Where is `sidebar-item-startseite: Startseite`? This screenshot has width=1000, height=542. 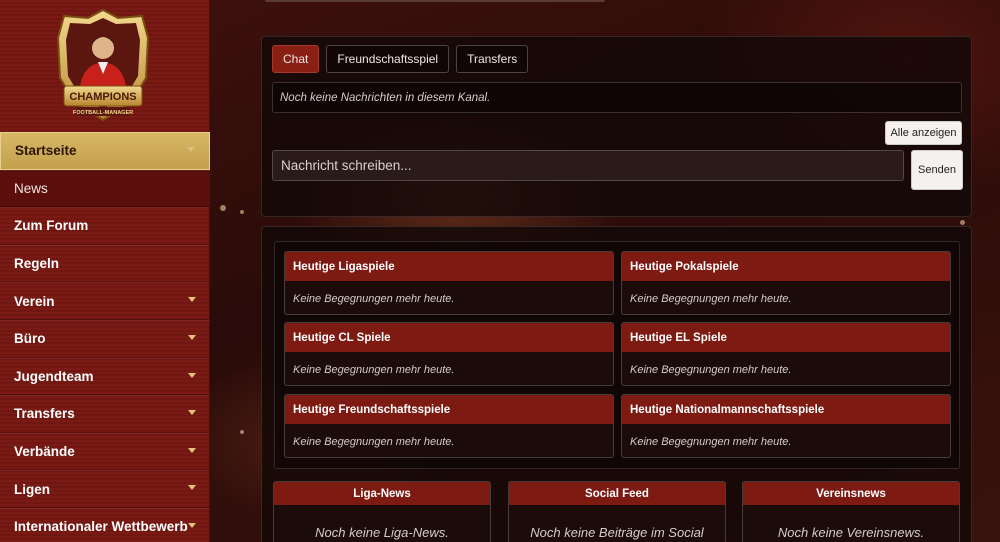
sidebar-item-startseite: Startseite is located at coordinates (105, 151).